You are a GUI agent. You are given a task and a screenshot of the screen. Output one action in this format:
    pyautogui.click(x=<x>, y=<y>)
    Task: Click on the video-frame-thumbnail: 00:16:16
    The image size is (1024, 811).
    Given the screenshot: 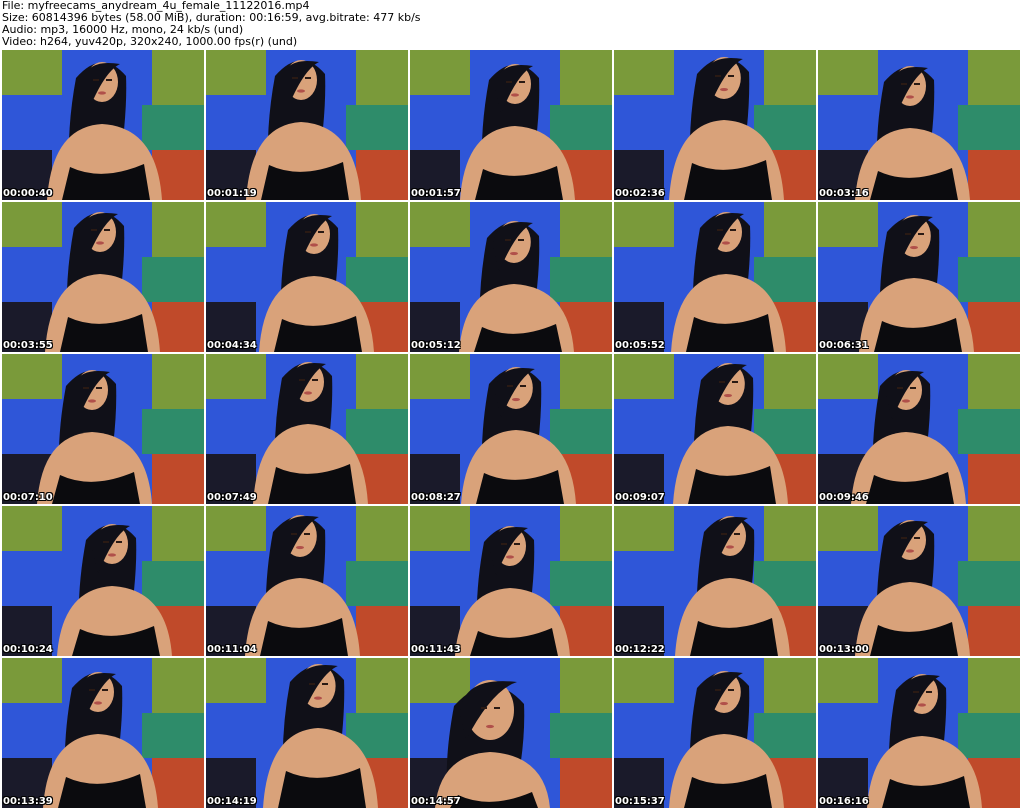 What is the action you would take?
    pyautogui.click(x=919, y=733)
    